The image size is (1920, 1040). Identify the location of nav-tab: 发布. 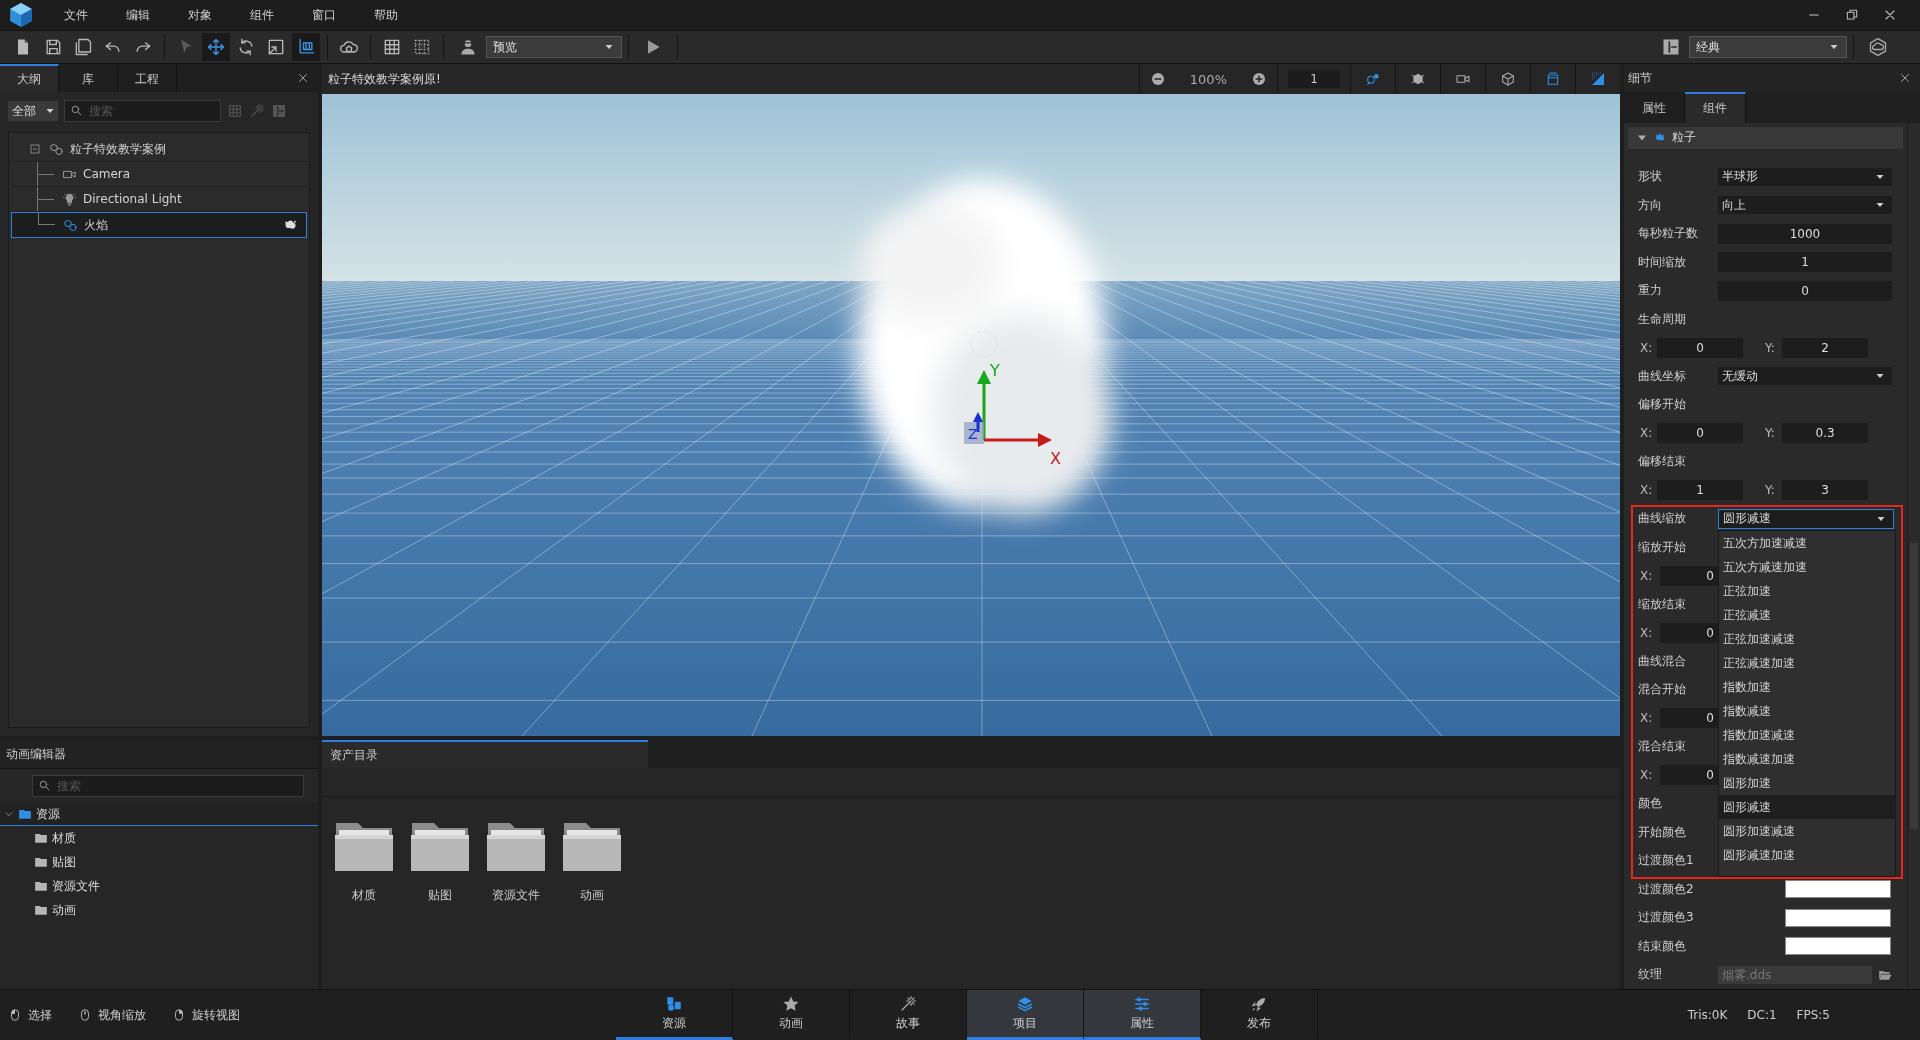
(1259, 1015).